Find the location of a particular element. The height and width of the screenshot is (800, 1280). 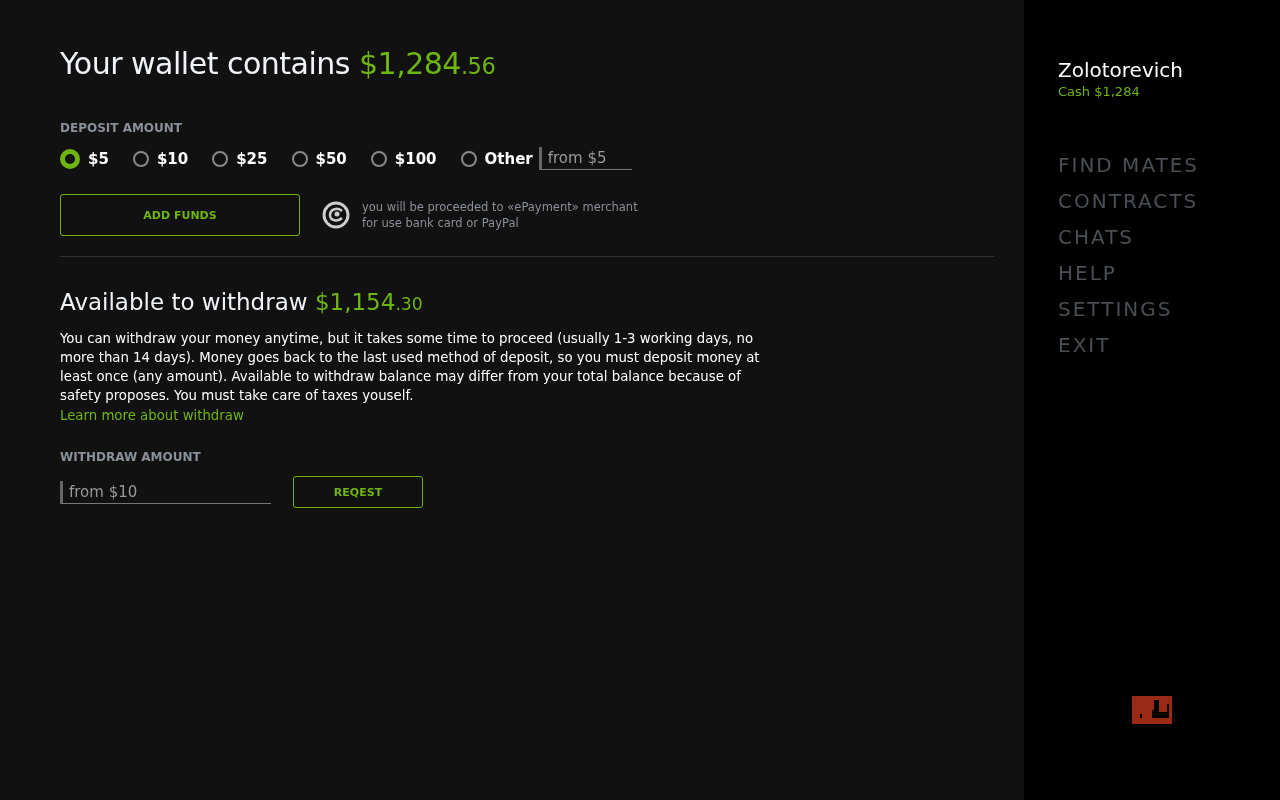

payment-logo-icon is located at coordinates (336, 215).